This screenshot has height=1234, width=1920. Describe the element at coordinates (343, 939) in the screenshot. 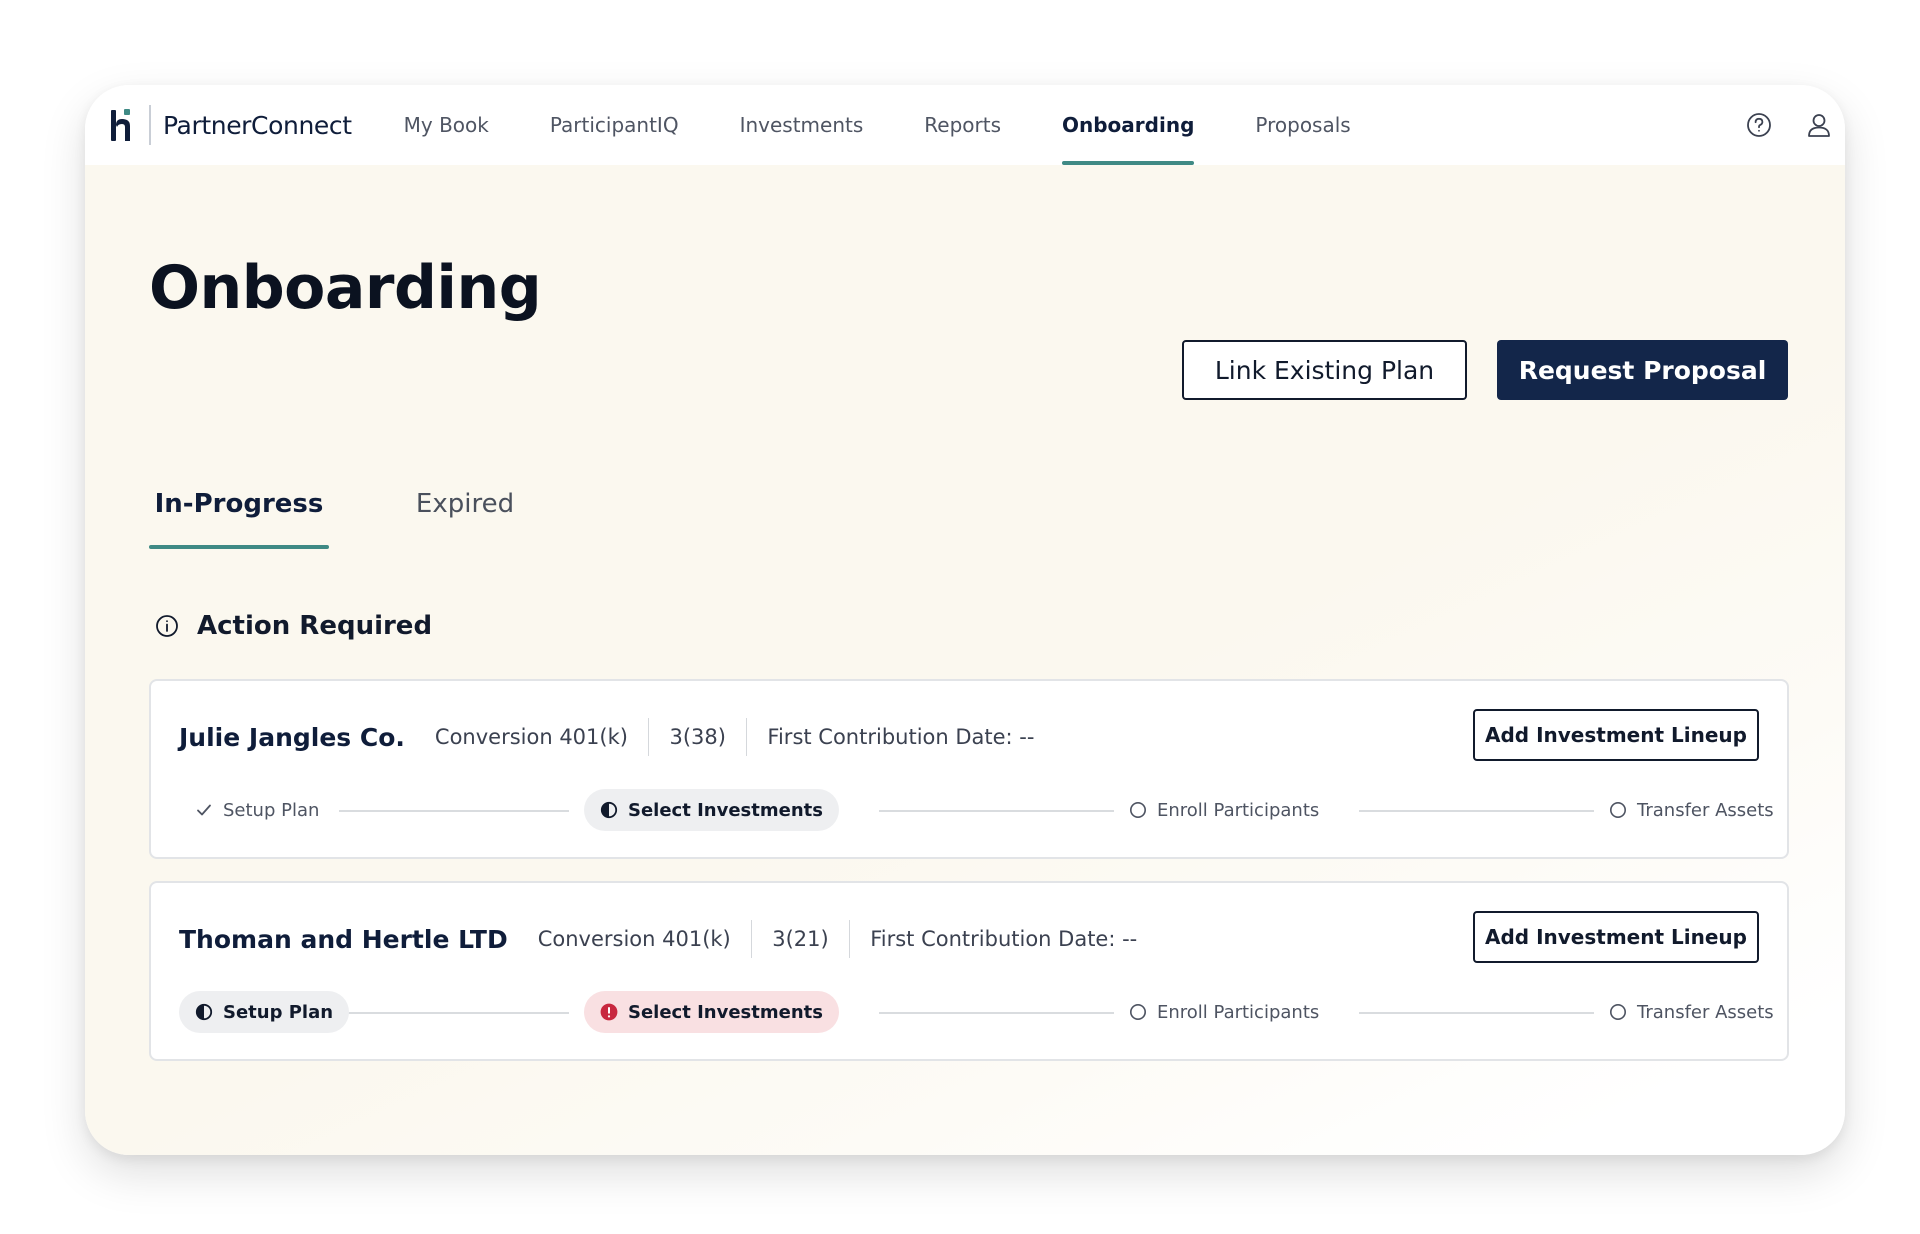

I see `client-name: Thoman and Hertle LTD` at that location.